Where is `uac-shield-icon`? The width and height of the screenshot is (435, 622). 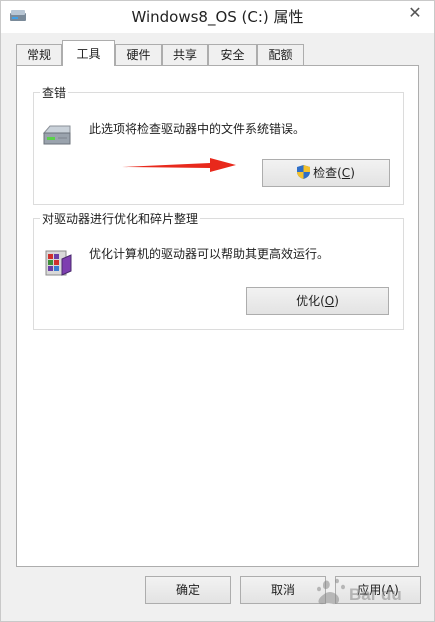
uac-shield-icon is located at coordinates (304, 172).